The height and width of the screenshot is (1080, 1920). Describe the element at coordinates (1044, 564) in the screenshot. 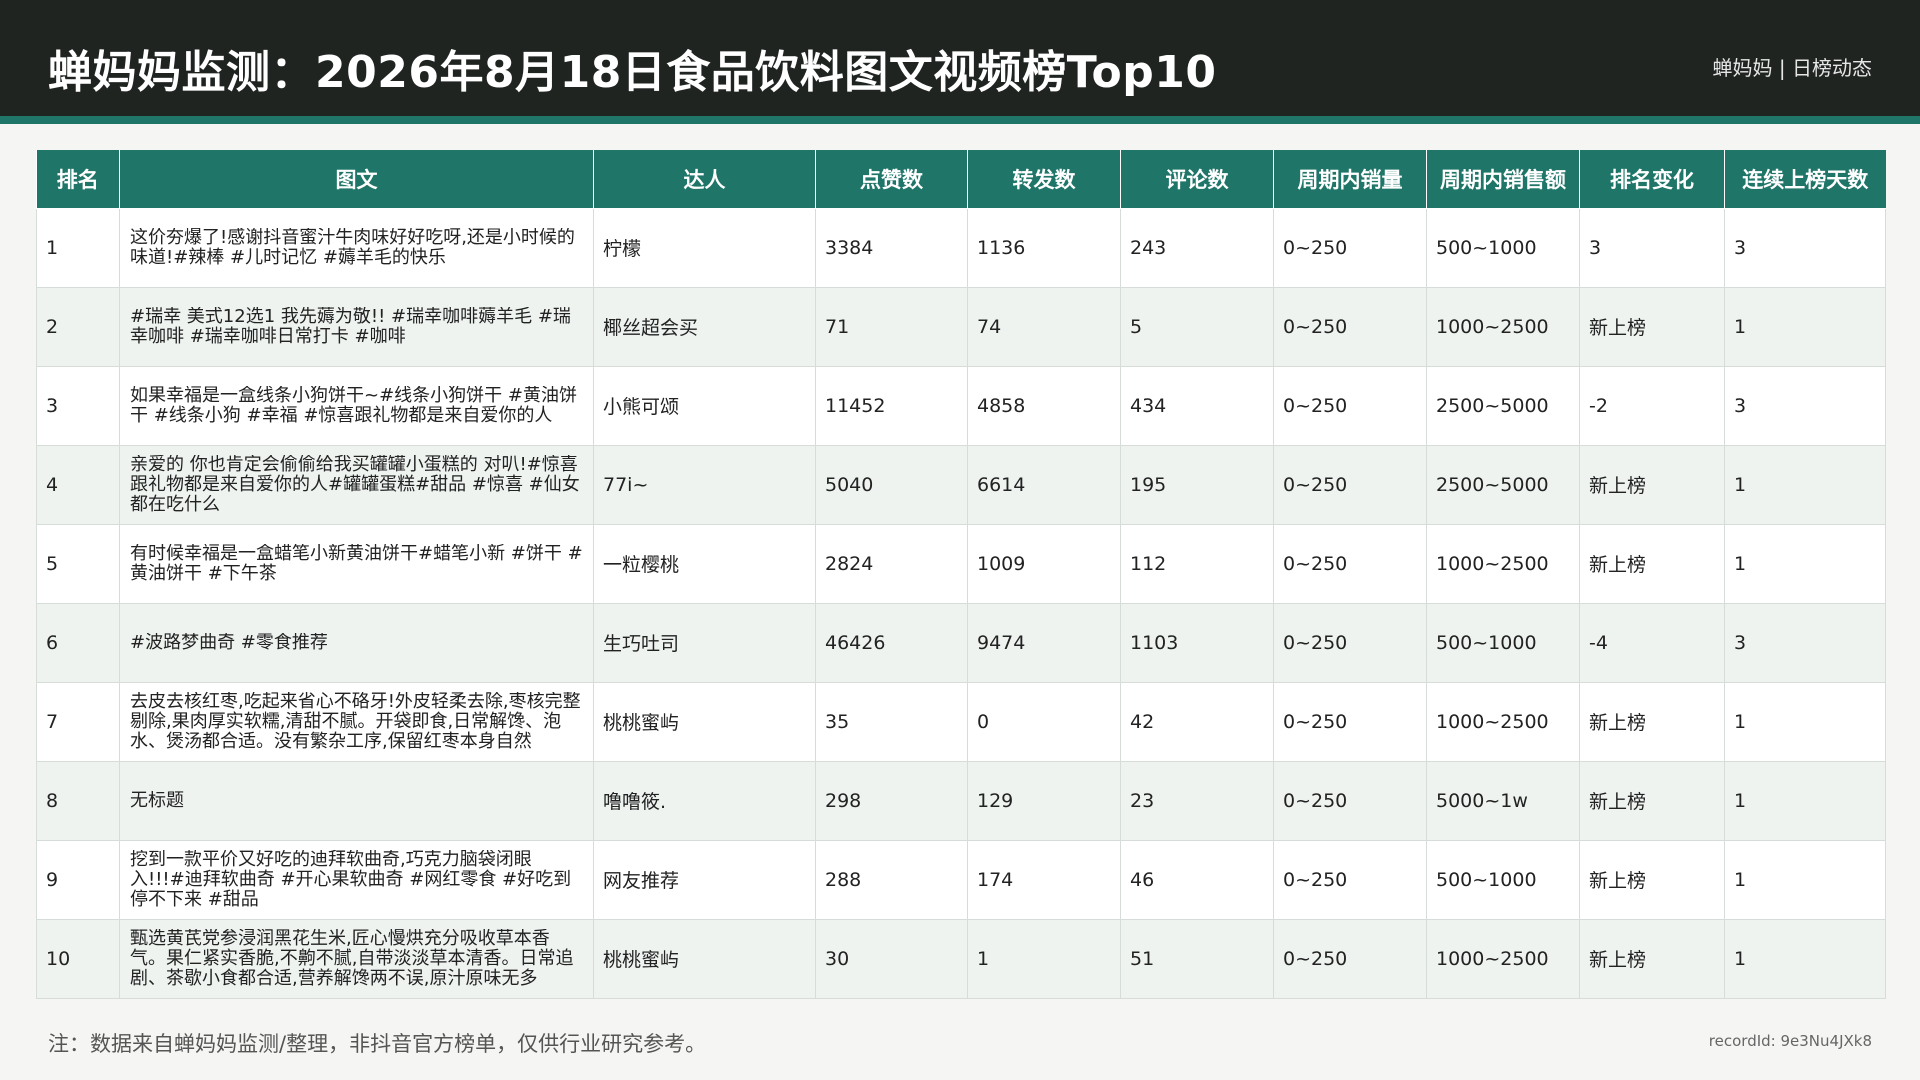

I see `cell-shares: 1009` at that location.